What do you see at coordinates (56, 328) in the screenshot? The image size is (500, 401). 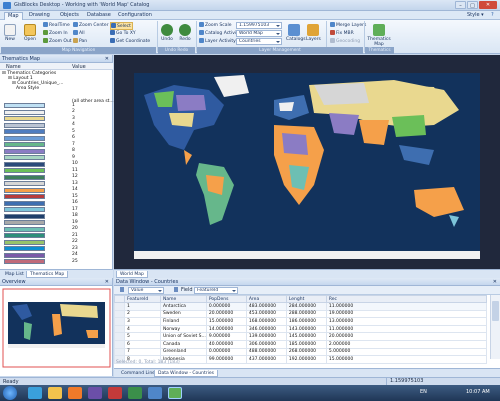 I see `overview-map-svg` at bounding box center [56, 328].